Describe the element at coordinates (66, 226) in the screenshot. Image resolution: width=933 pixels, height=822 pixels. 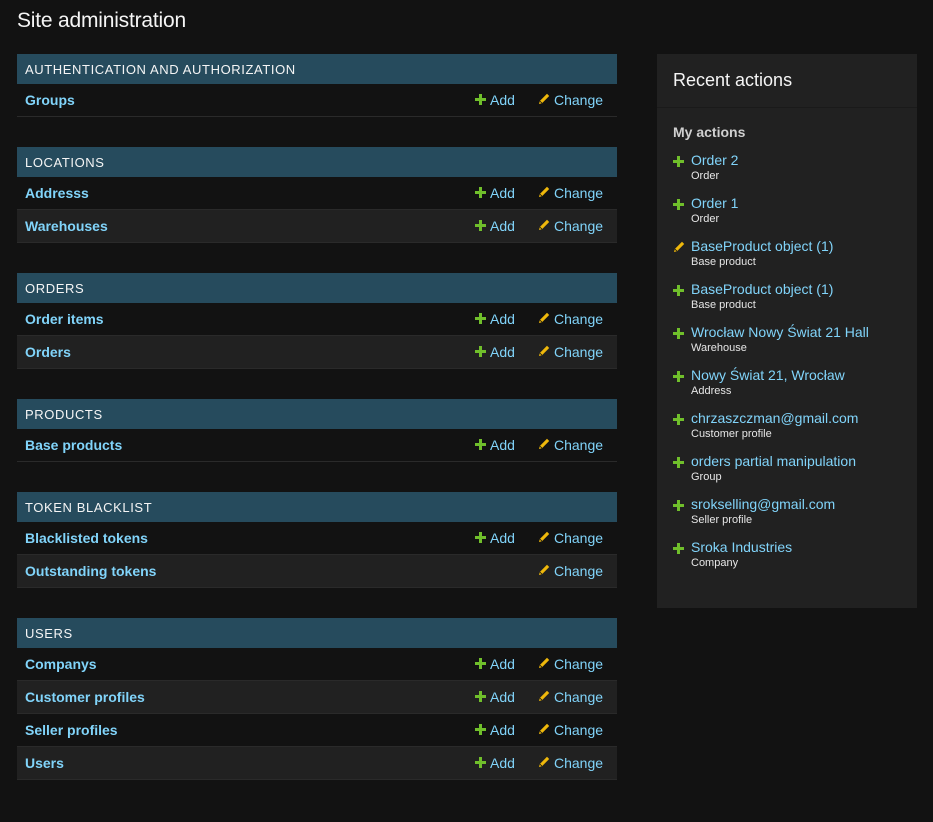
I see `model-link: Warehouses` at that location.